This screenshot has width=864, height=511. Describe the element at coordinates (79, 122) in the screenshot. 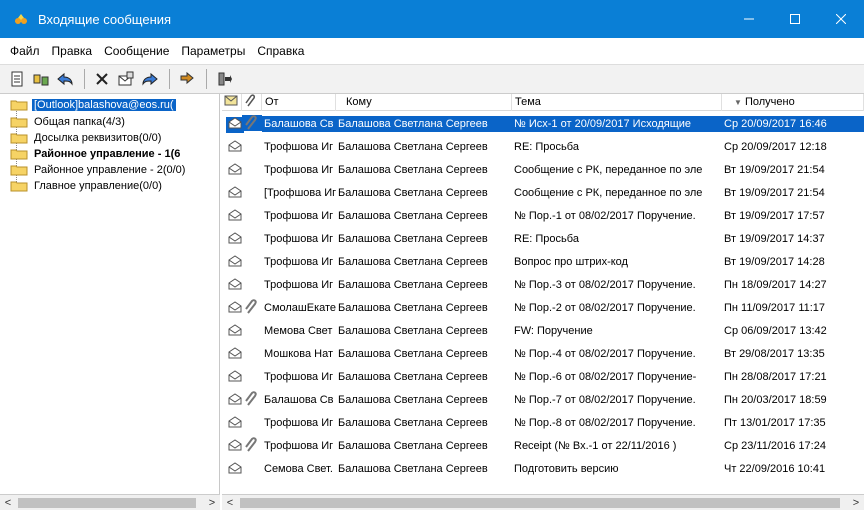

I see `tree-node-label: Общая папка(4/3)` at that location.